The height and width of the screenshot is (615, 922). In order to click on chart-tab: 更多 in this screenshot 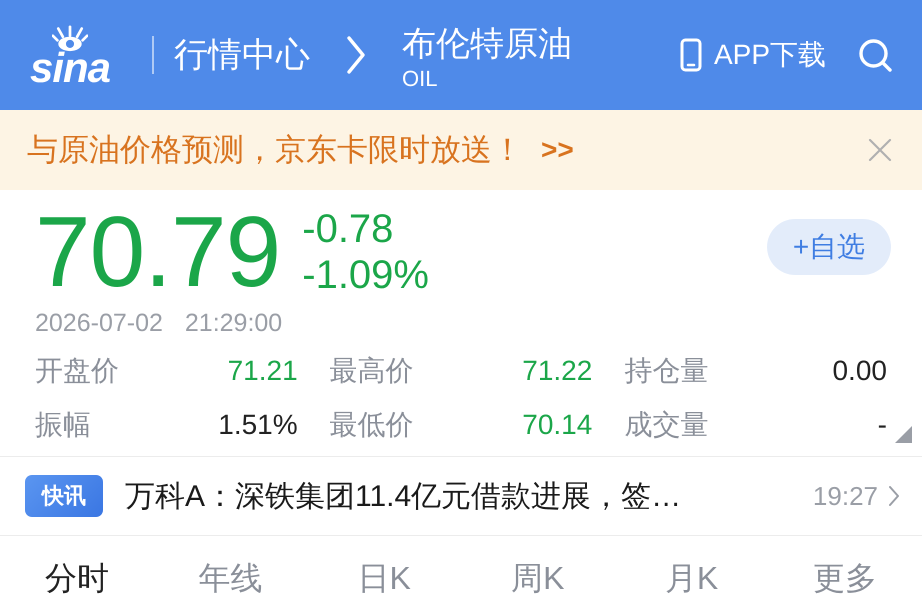, I will do `click(845, 578)`.